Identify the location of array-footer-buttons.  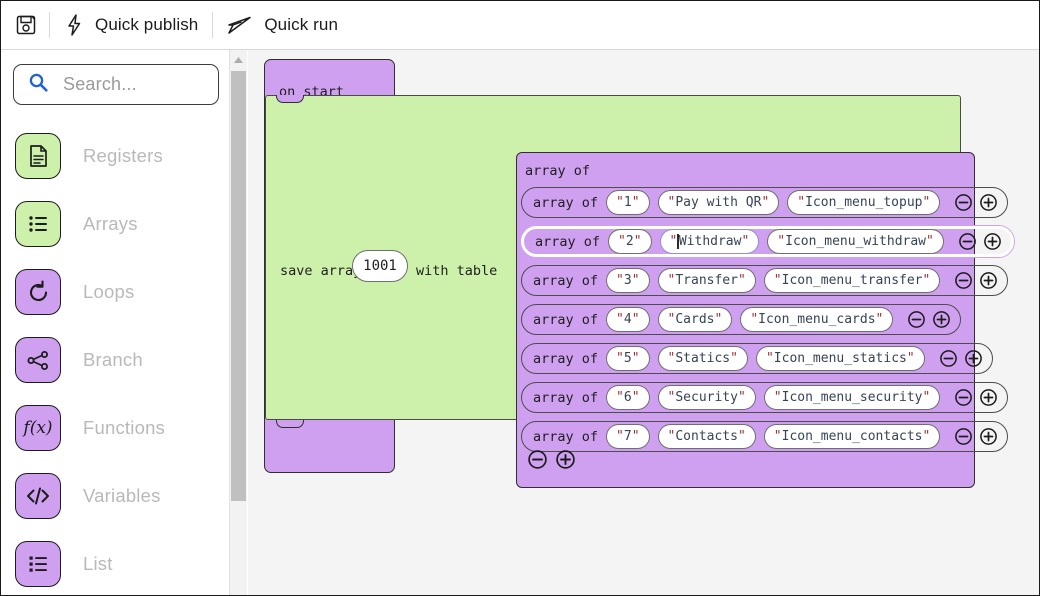
(551, 459).